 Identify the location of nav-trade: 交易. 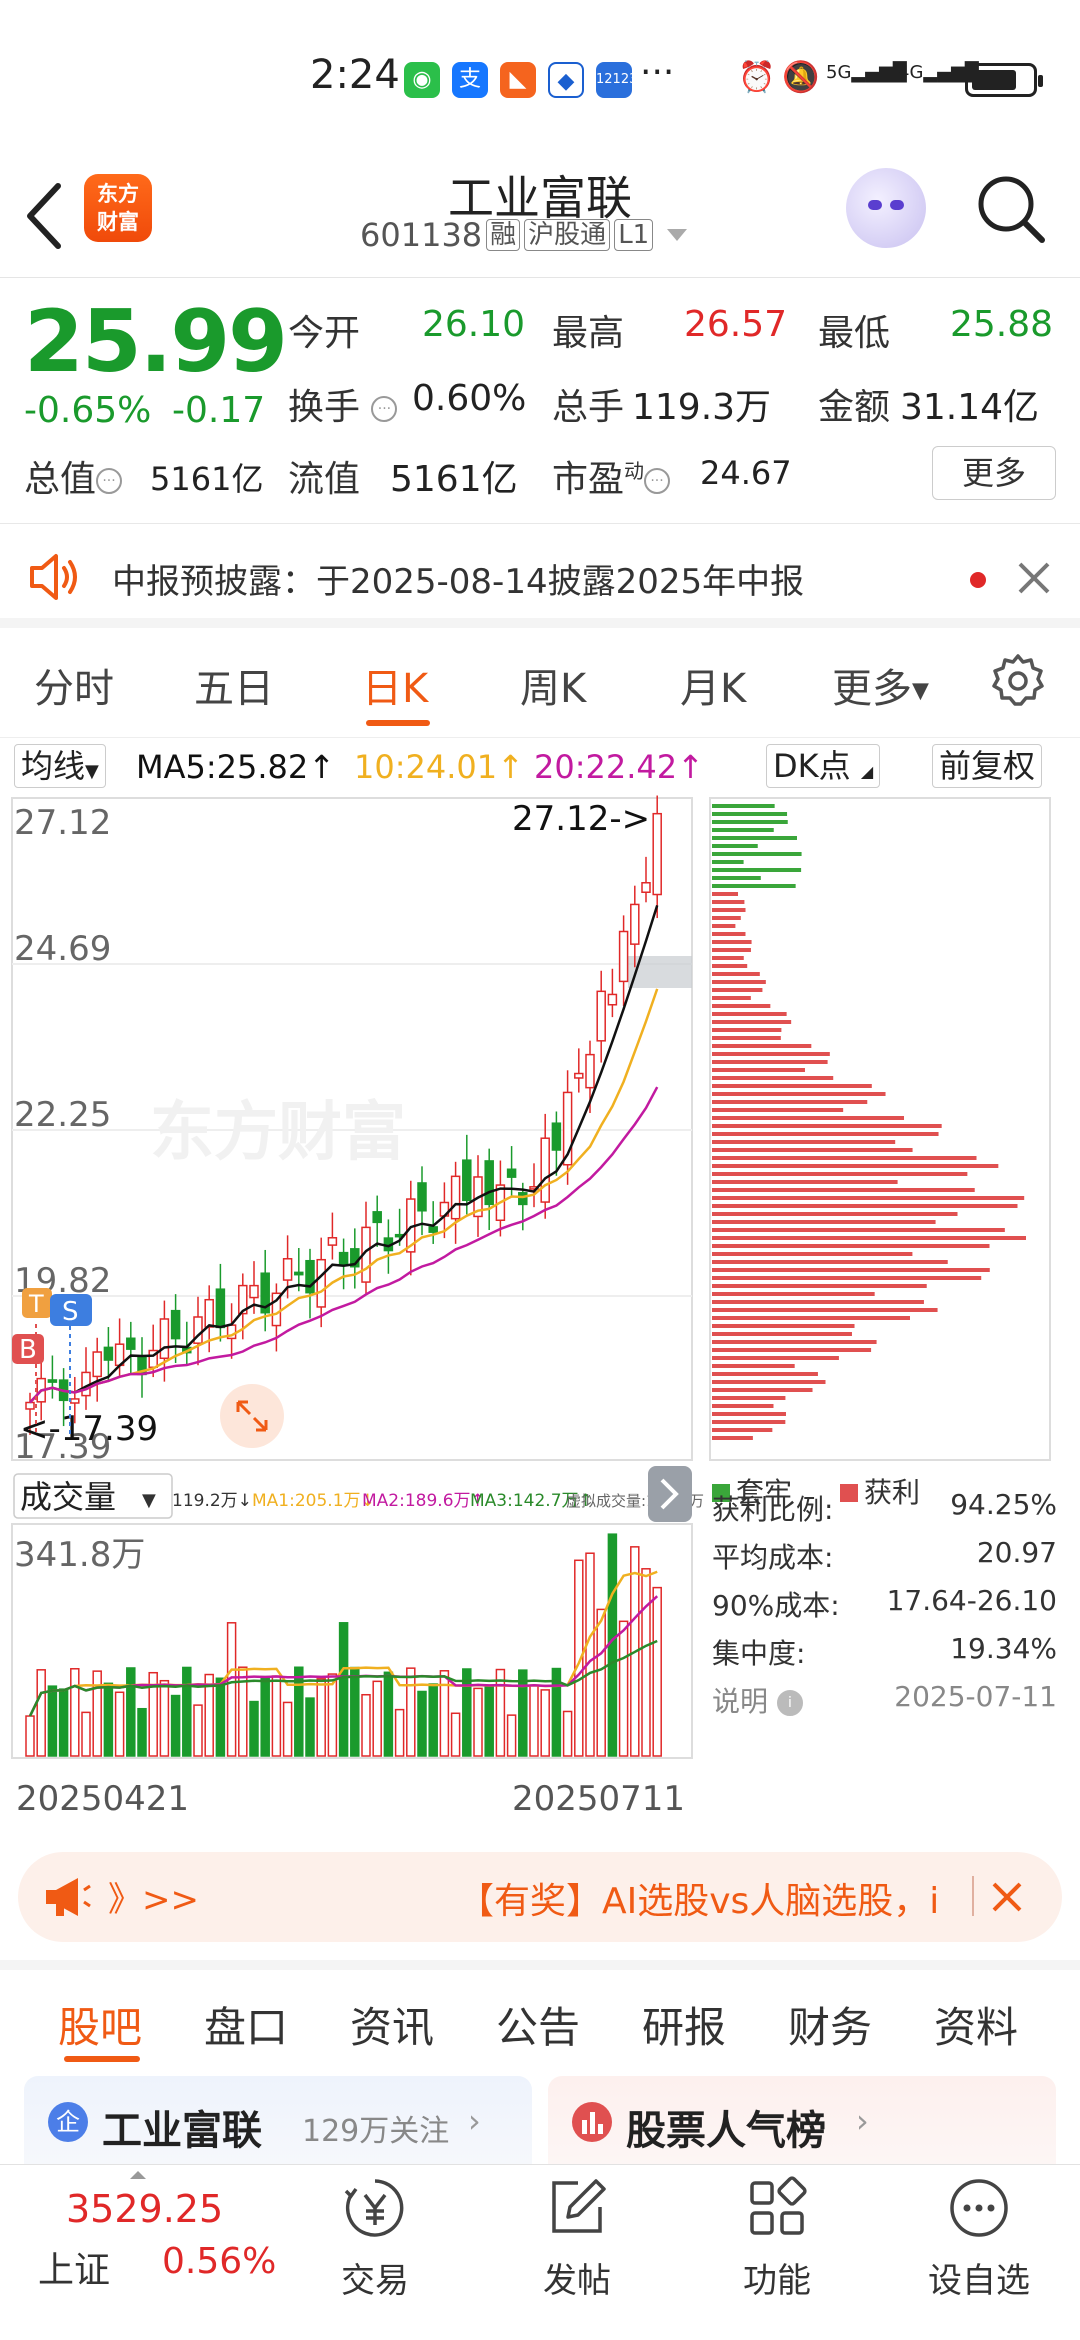
(375, 2238).